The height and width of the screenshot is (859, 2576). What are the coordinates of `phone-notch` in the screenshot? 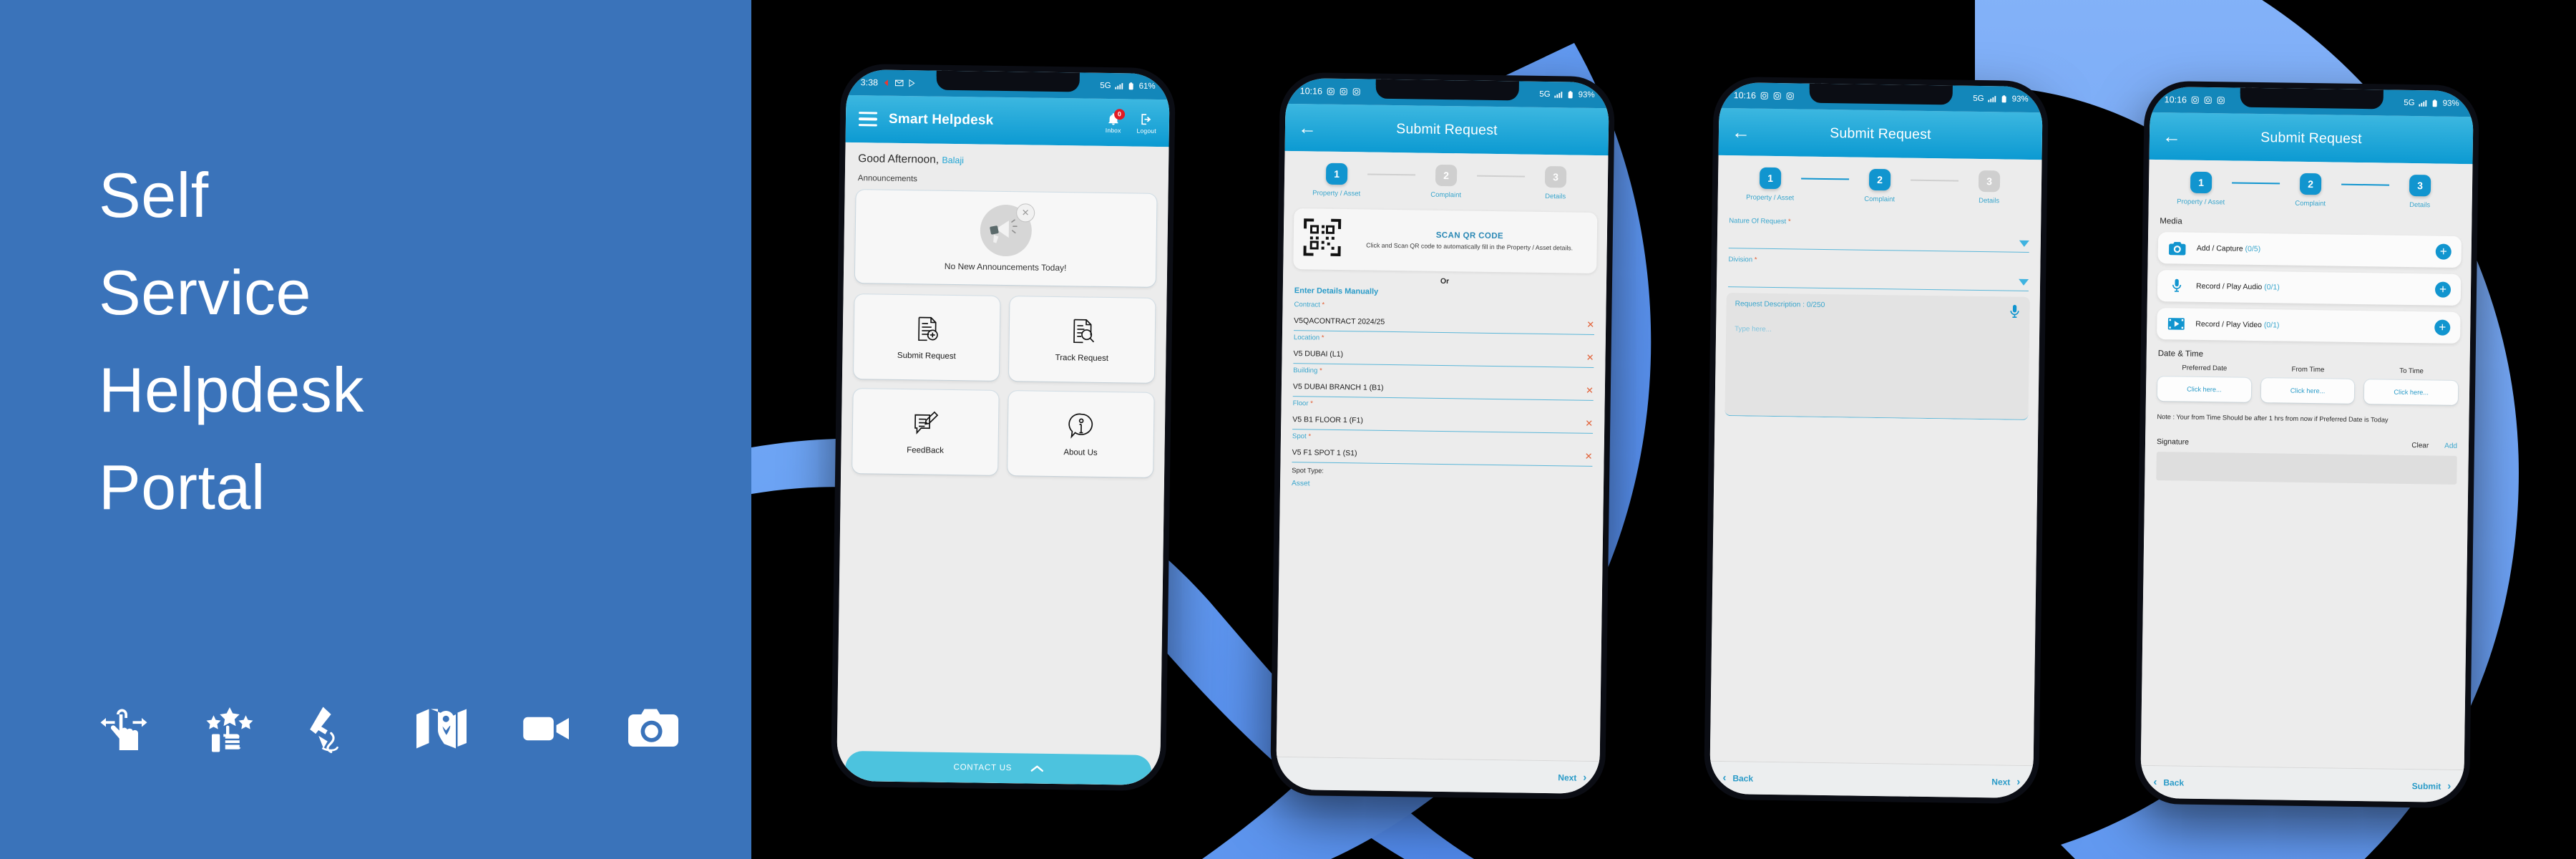 It's located at (1447, 90).